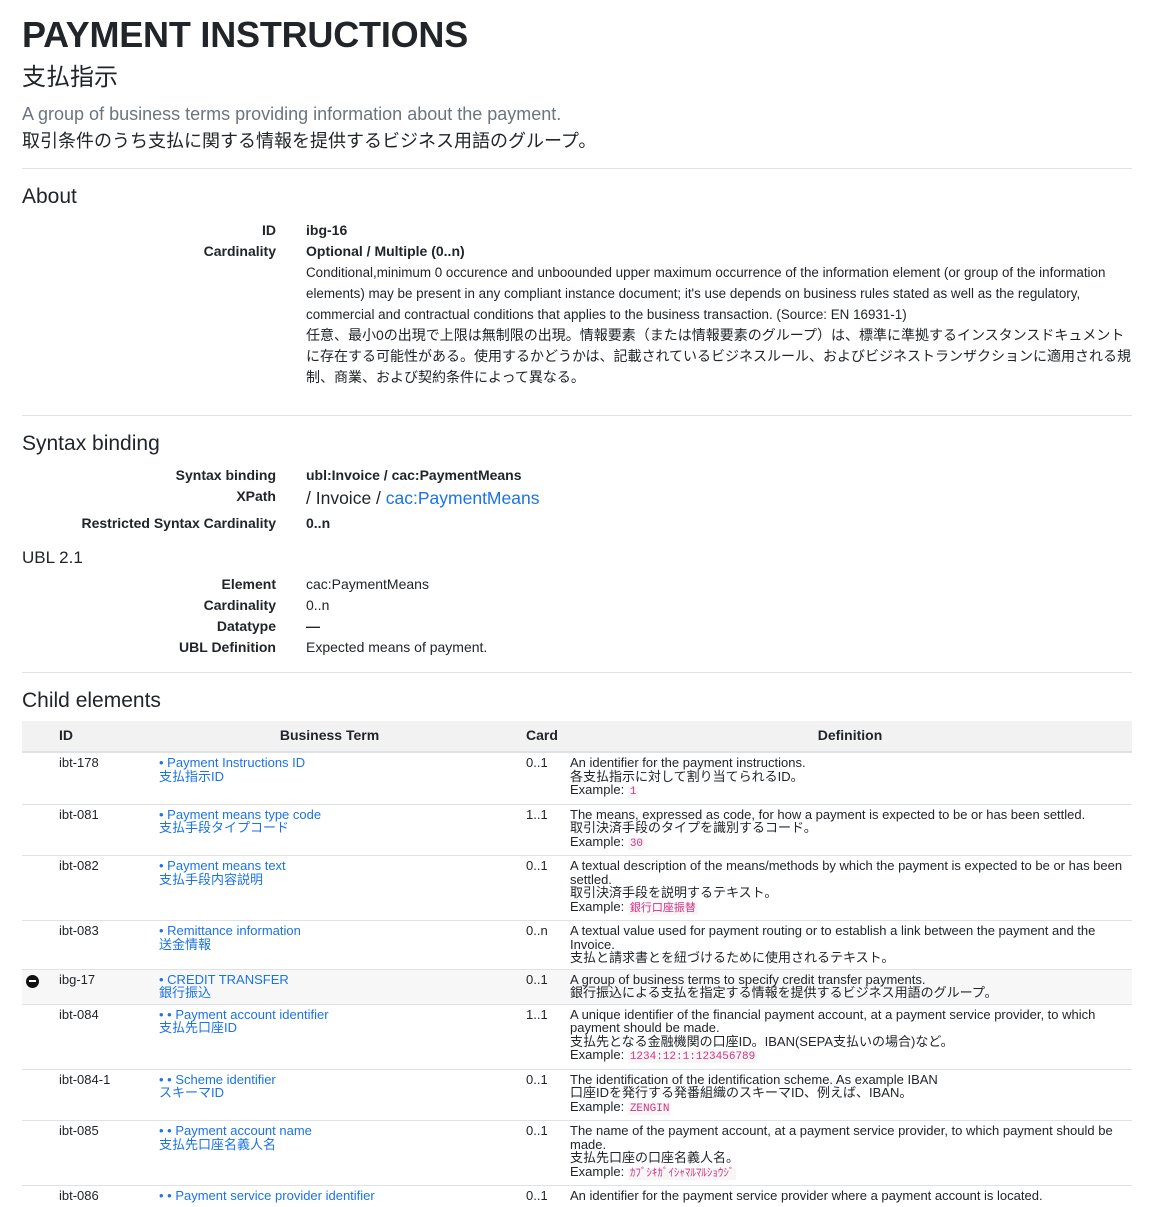  What do you see at coordinates (546, 944) in the screenshot?
I see `row-card: 0..n` at bounding box center [546, 944].